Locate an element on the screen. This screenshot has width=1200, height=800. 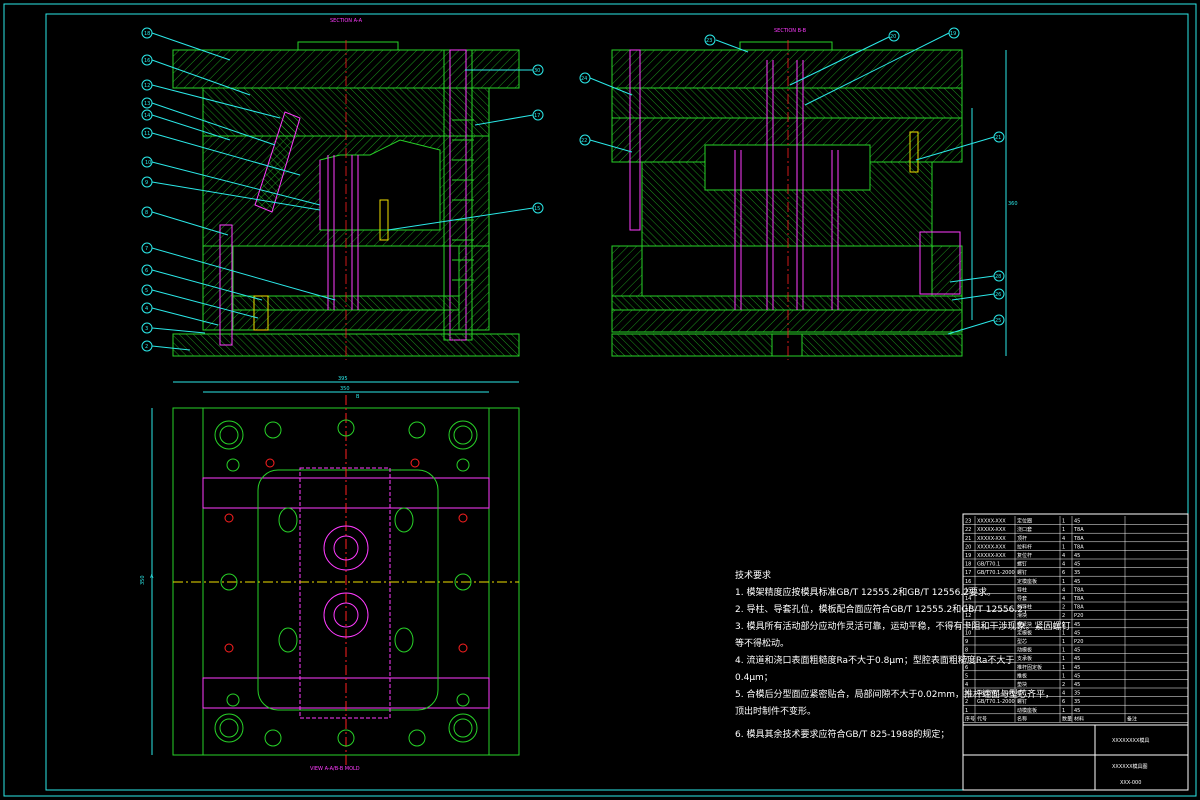
notes-title: 技术要求 is located at coordinates (753, 575).